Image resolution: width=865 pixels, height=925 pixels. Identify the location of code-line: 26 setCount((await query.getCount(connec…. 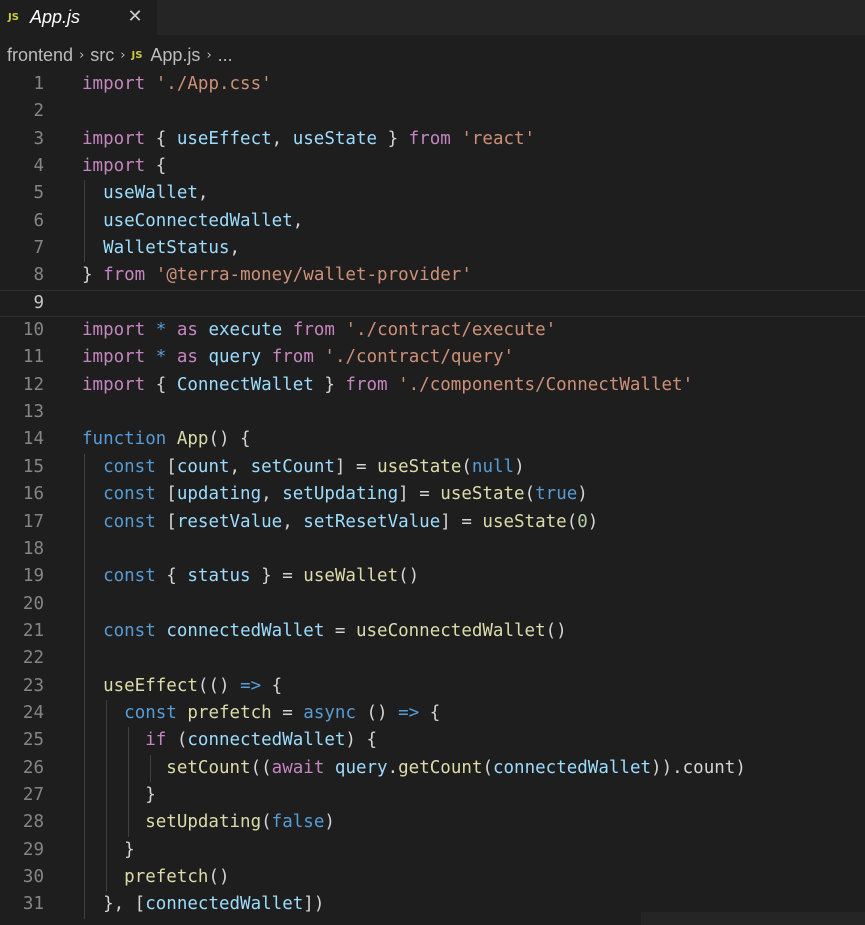
(432, 768).